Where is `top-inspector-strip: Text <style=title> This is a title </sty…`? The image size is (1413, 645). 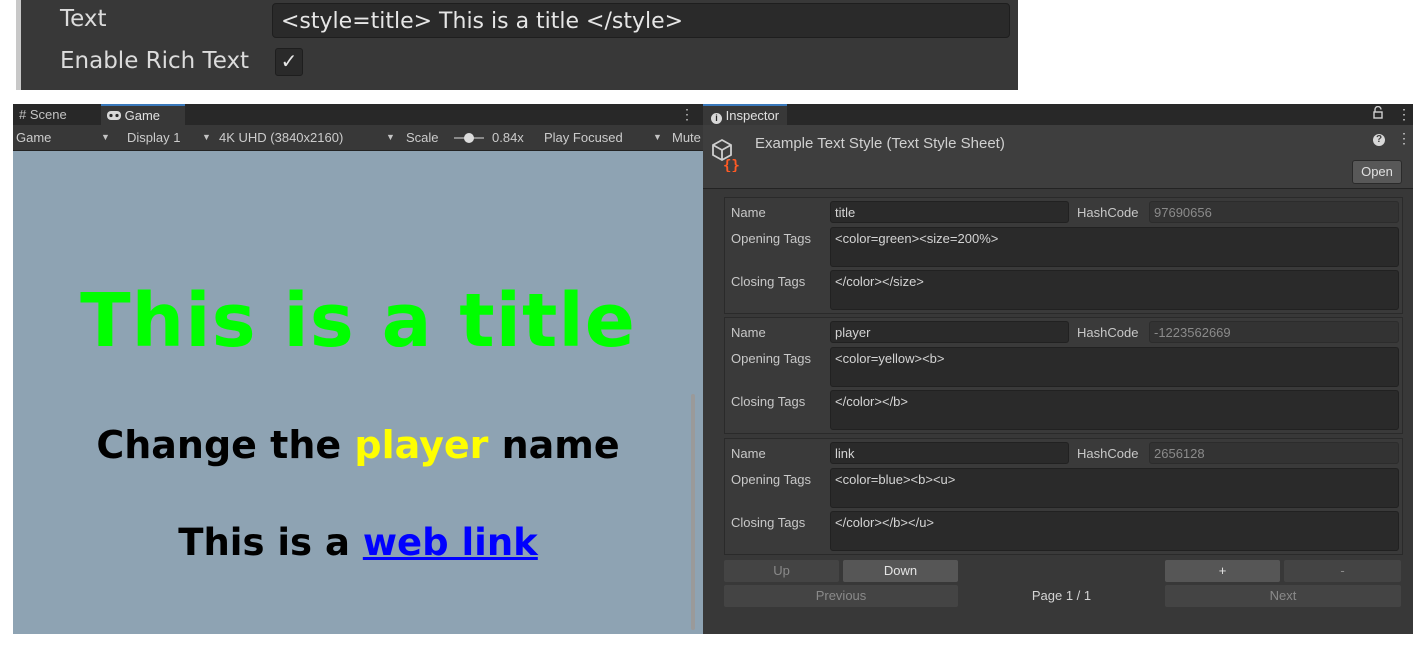
top-inspector-strip: Text <style=title> This is a title </sty… is located at coordinates (517, 45).